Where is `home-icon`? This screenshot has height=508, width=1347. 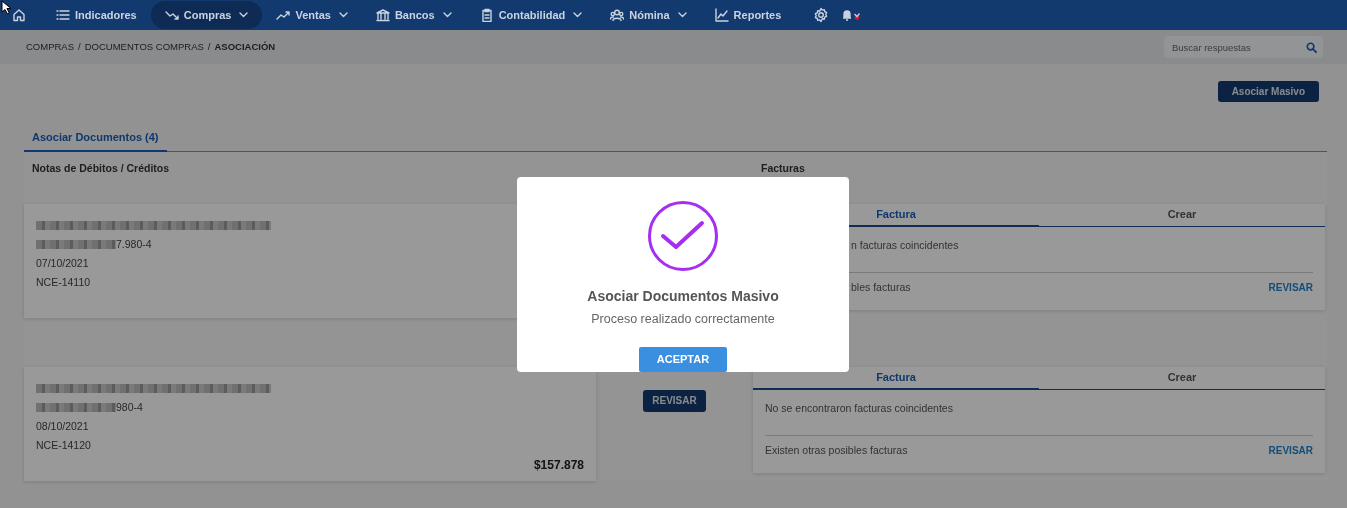 home-icon is located at coordinates (19, 15).